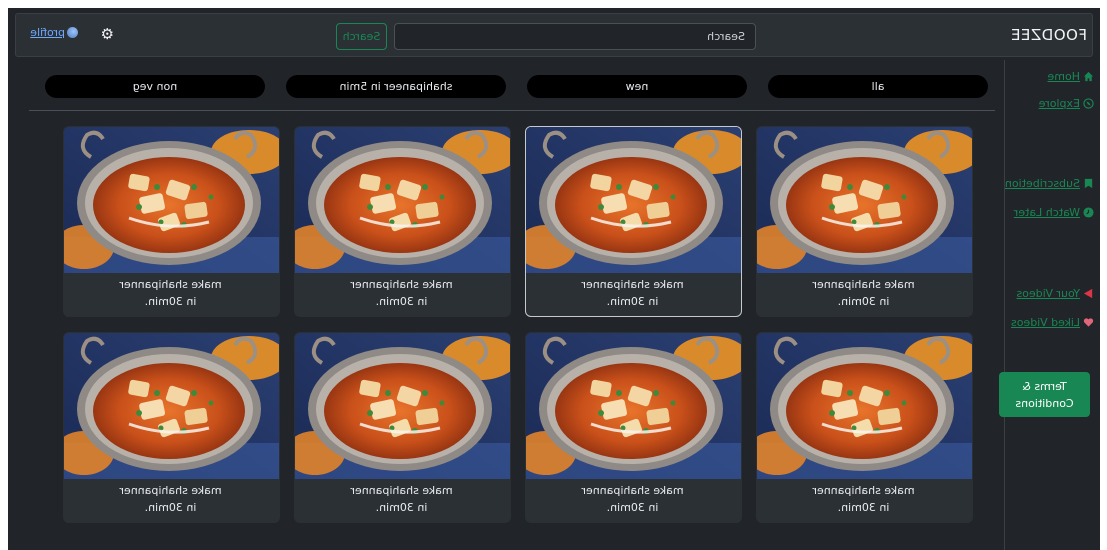 This screenshot has height=550, width=1107. I want to click on sidebar-item-label: Explore, so click(1059, 103).